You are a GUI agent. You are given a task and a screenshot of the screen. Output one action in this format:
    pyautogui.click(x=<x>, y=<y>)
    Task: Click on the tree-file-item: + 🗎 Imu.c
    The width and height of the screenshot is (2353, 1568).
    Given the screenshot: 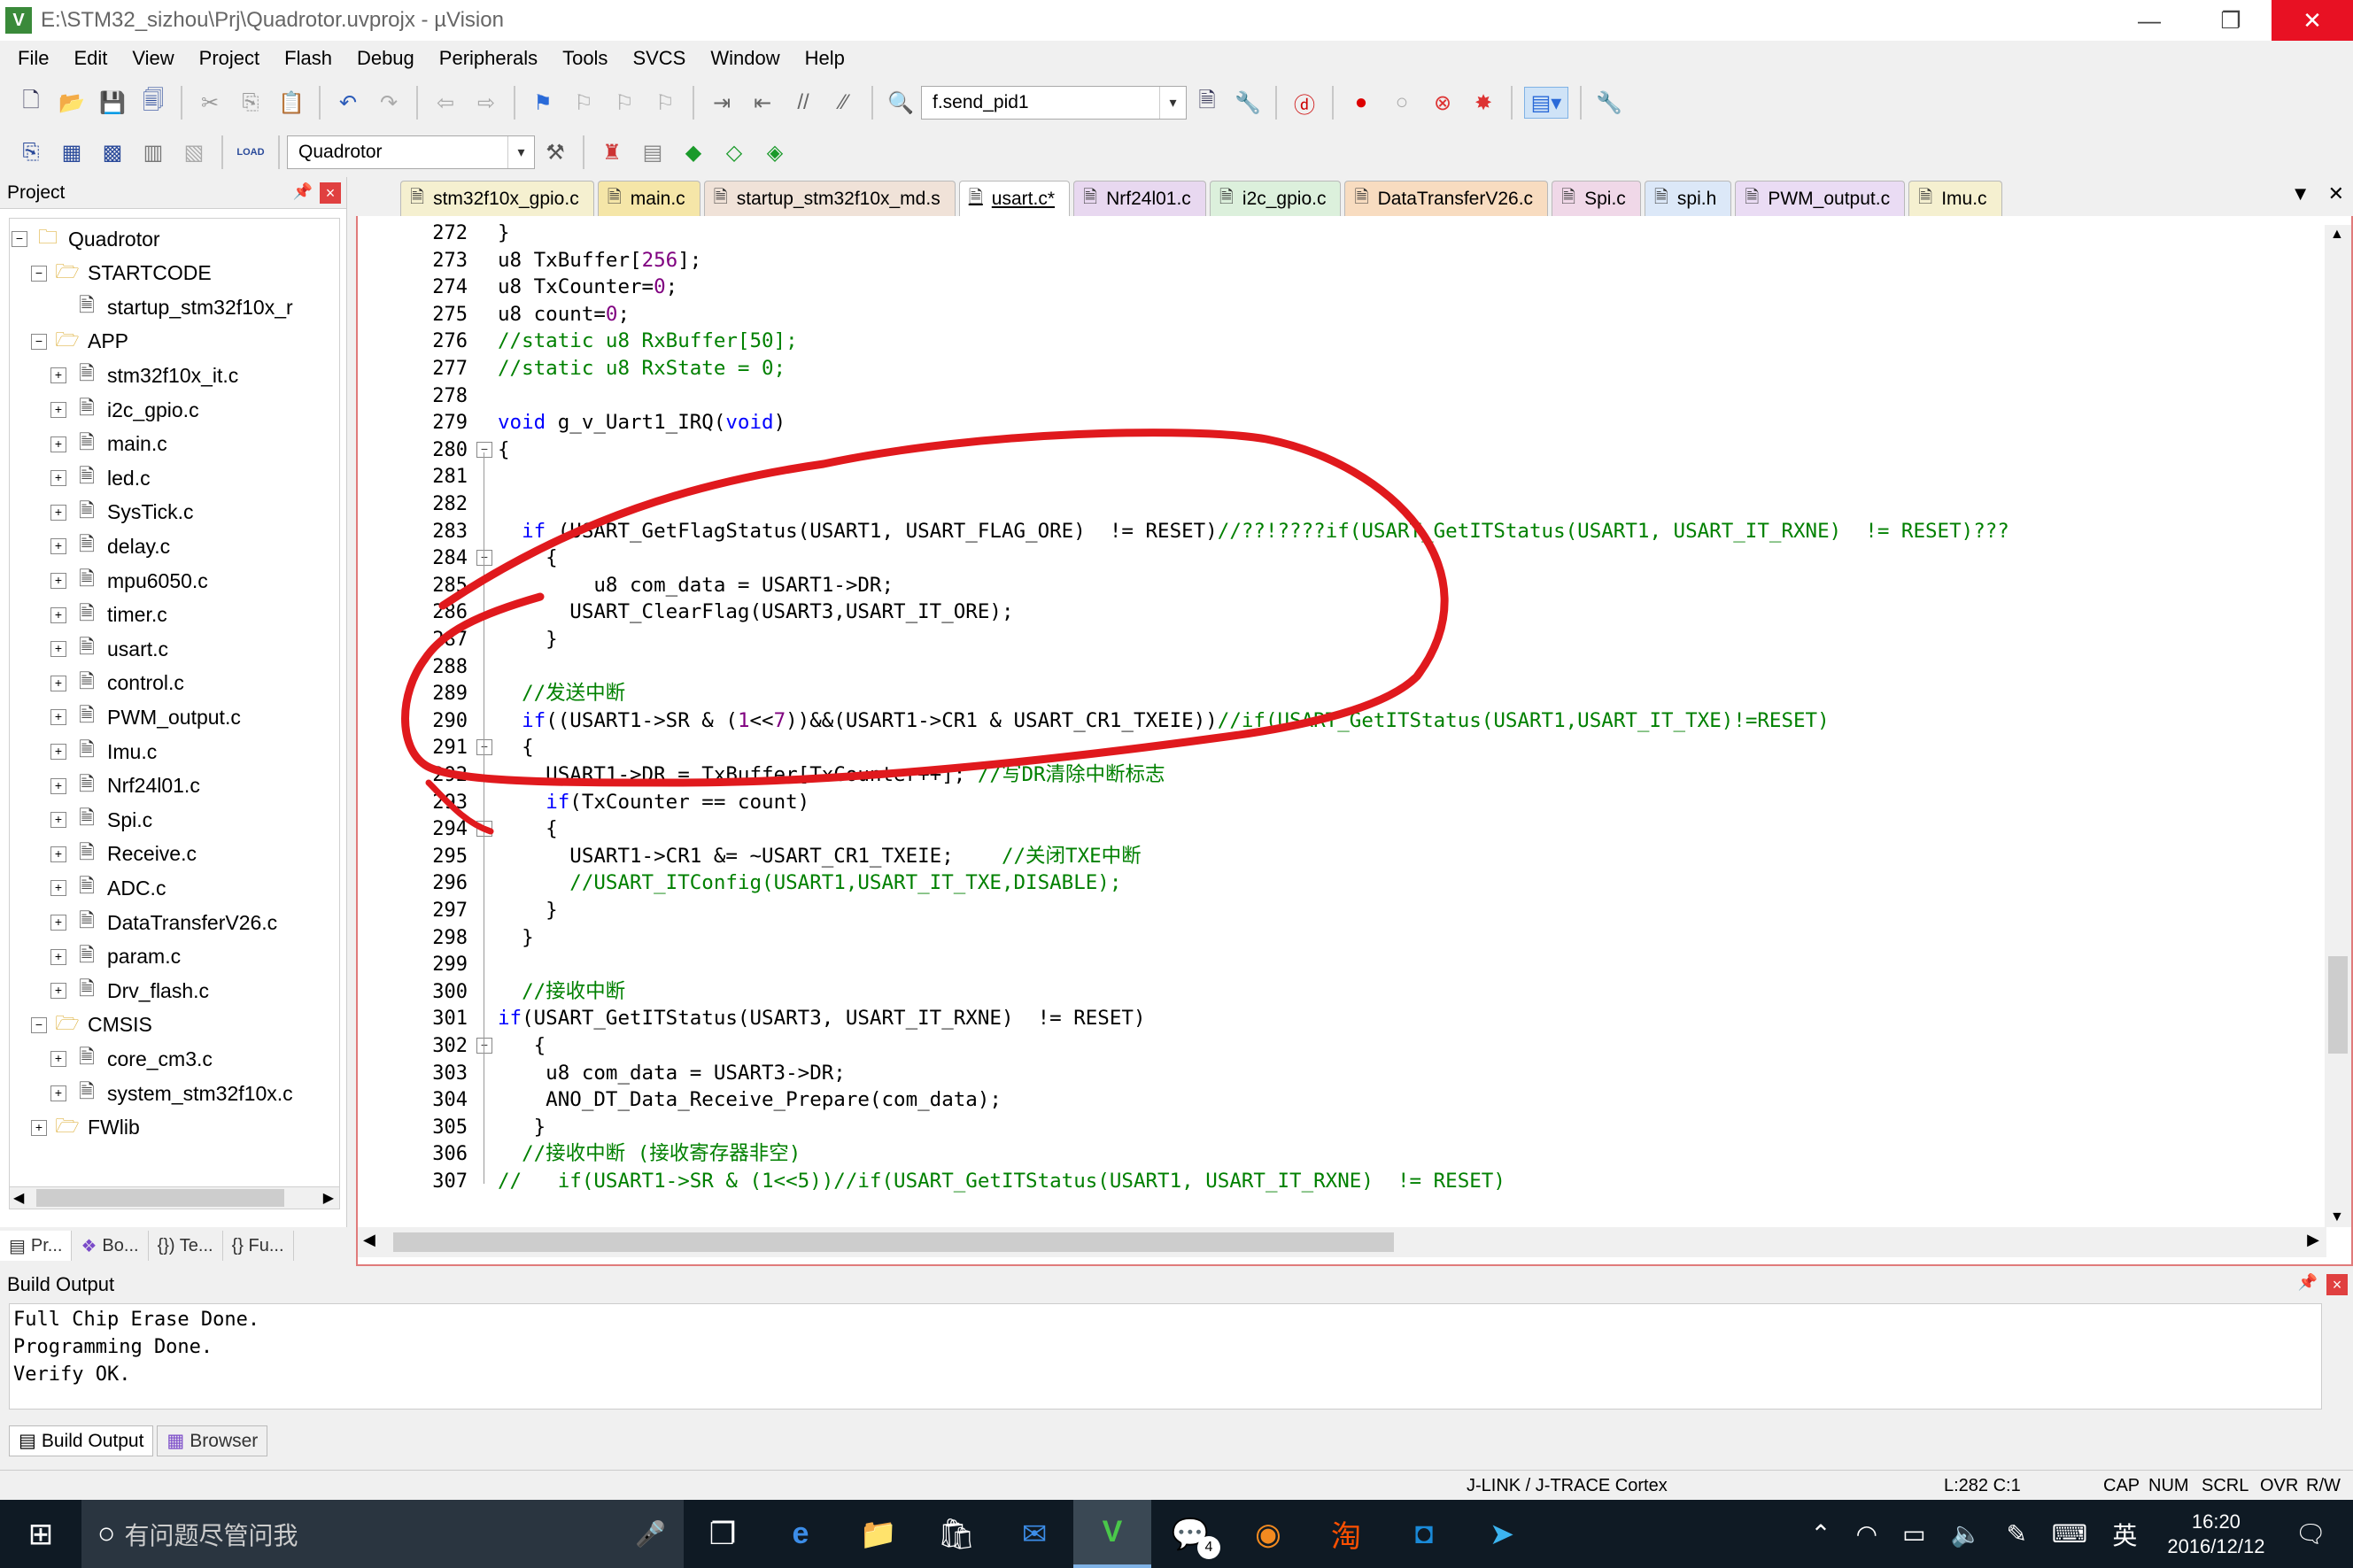 What is the action you would take?
    pyautogui.click(x=103, y=752)
    